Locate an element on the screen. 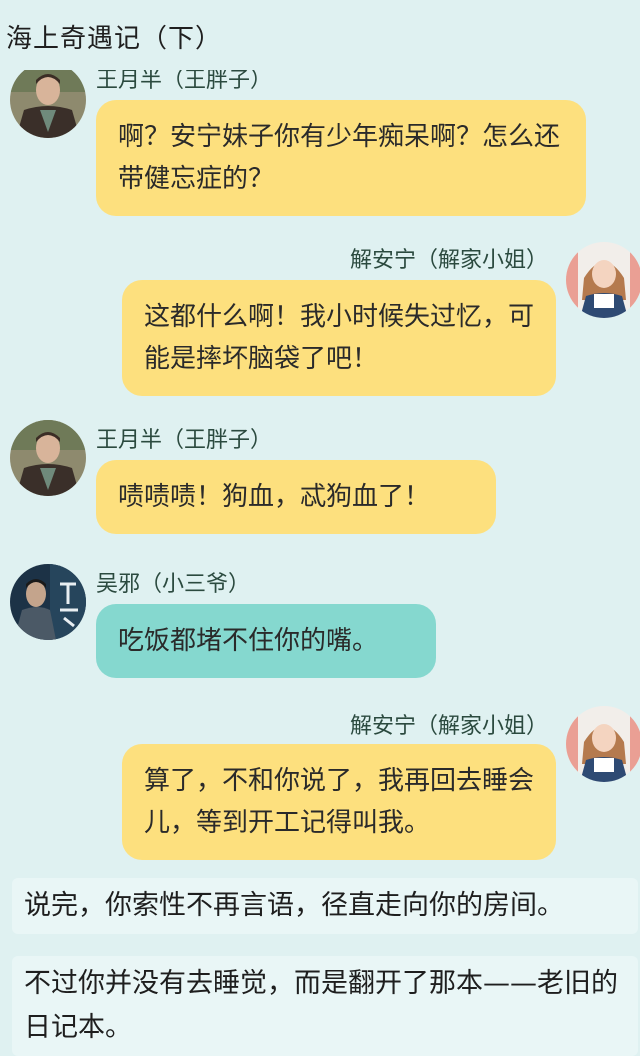 This screenshot has width=640, height=1056. avatar-wu-xie is located at coordinates (48, 602).